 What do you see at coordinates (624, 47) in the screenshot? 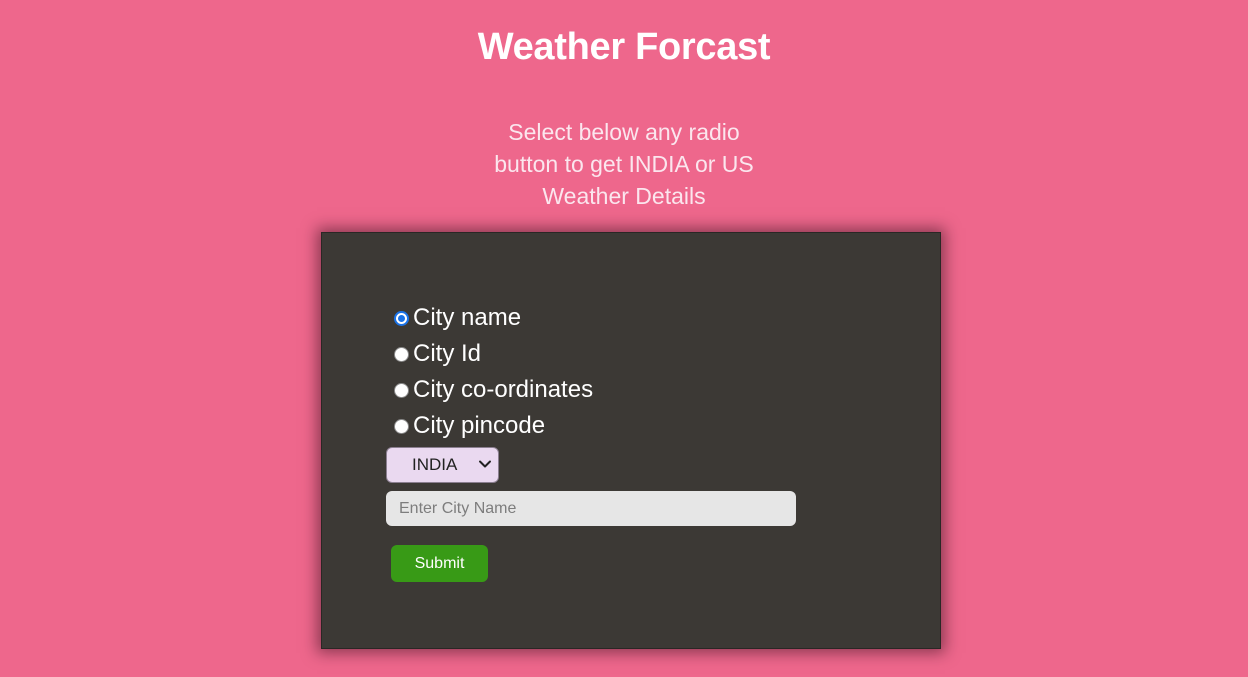
I see `page-title: Weather Forcast` at bounding box center [624, 47].